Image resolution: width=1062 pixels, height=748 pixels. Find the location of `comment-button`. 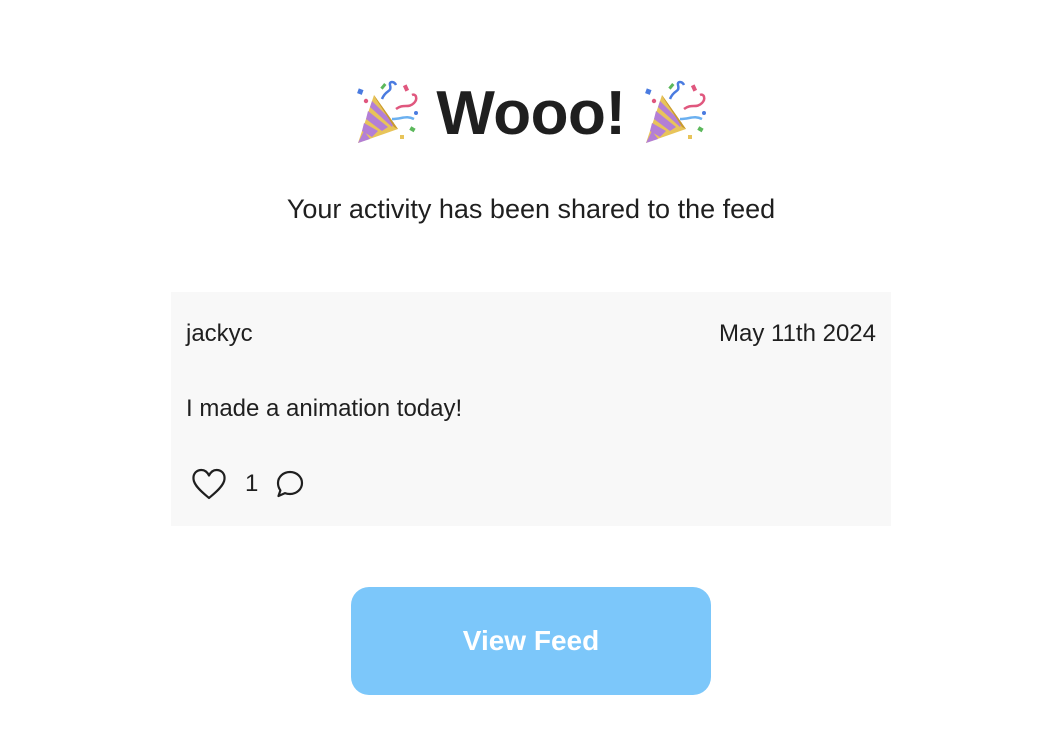

comment-button is located at coordinates (290, 484).